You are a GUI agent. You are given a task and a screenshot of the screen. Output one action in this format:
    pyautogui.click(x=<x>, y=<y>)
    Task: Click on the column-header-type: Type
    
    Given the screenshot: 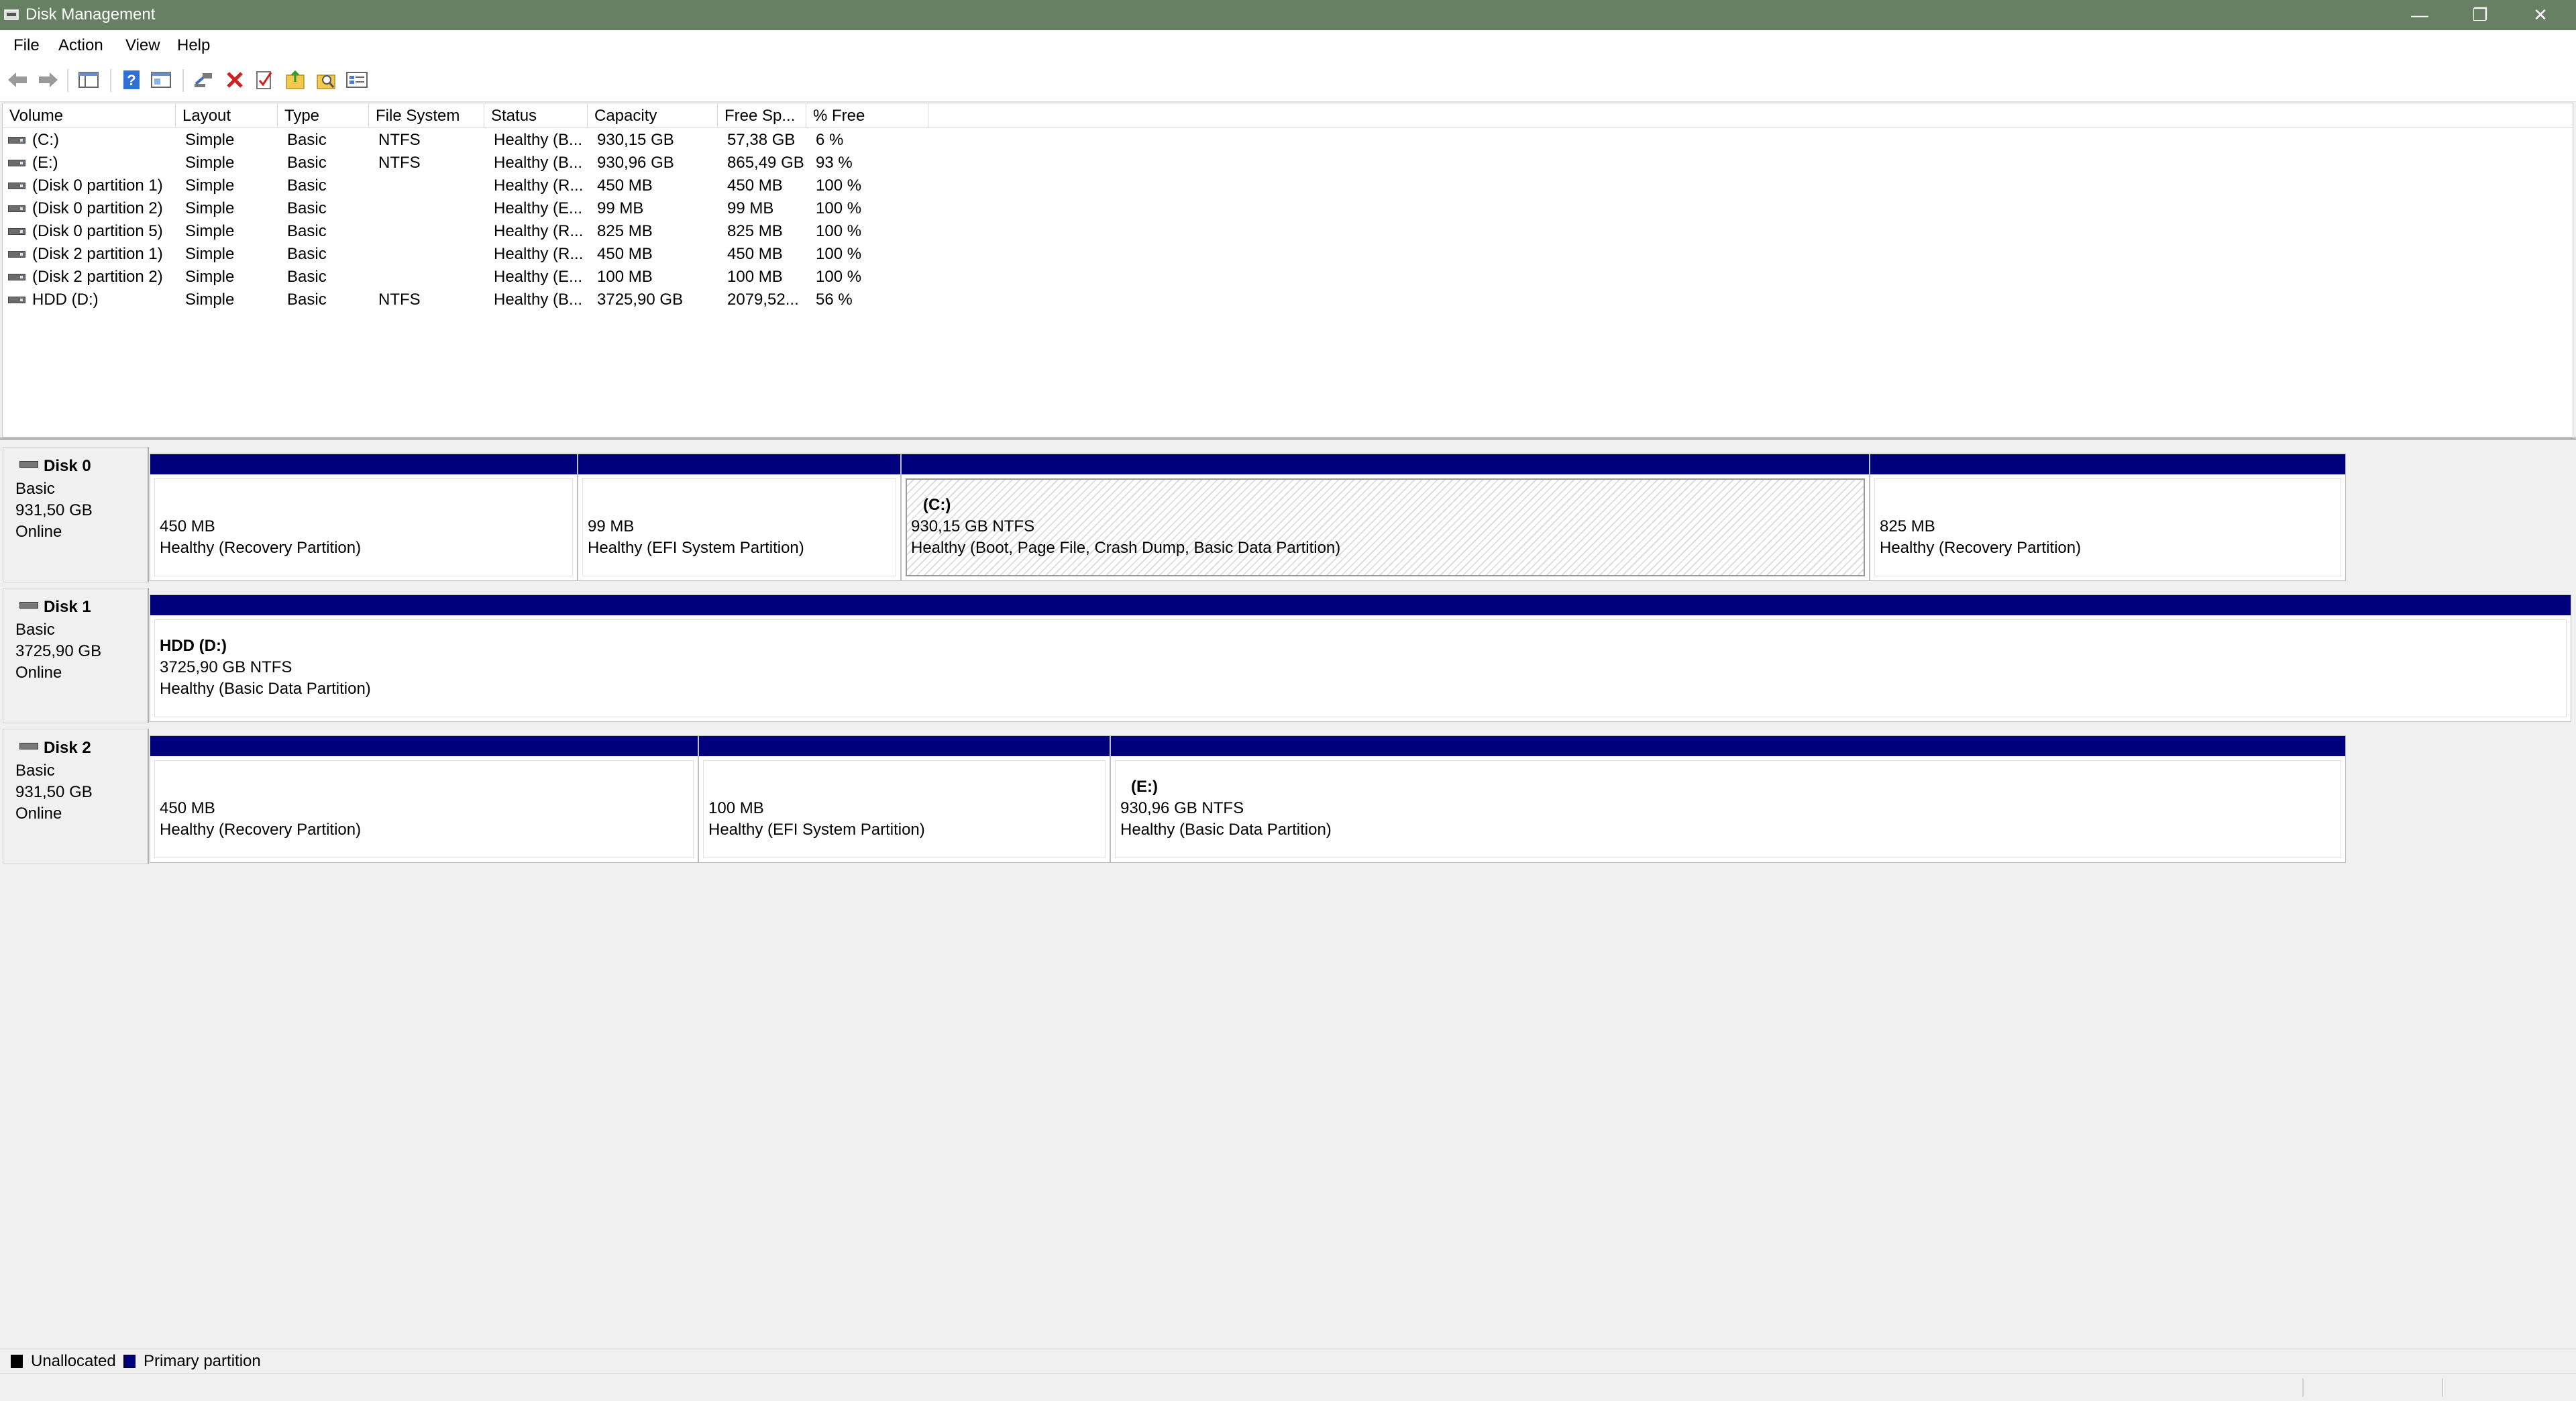 What is the action you would take?
    pyautogui.click(x=323, y=116)
    